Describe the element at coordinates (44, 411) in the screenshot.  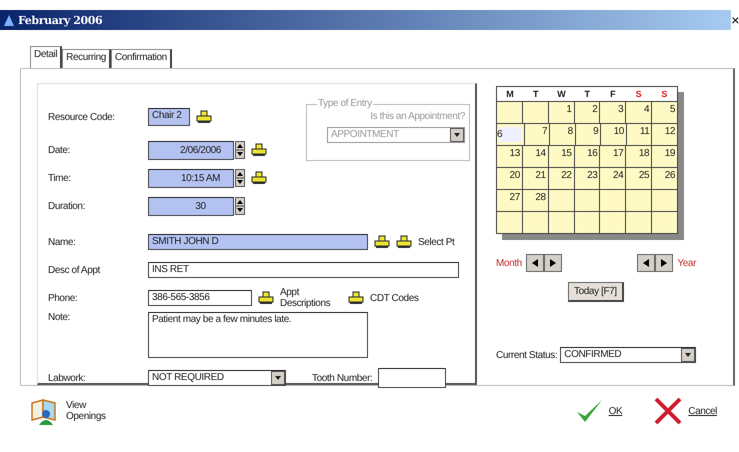
I see `book-person-icon` at that location.